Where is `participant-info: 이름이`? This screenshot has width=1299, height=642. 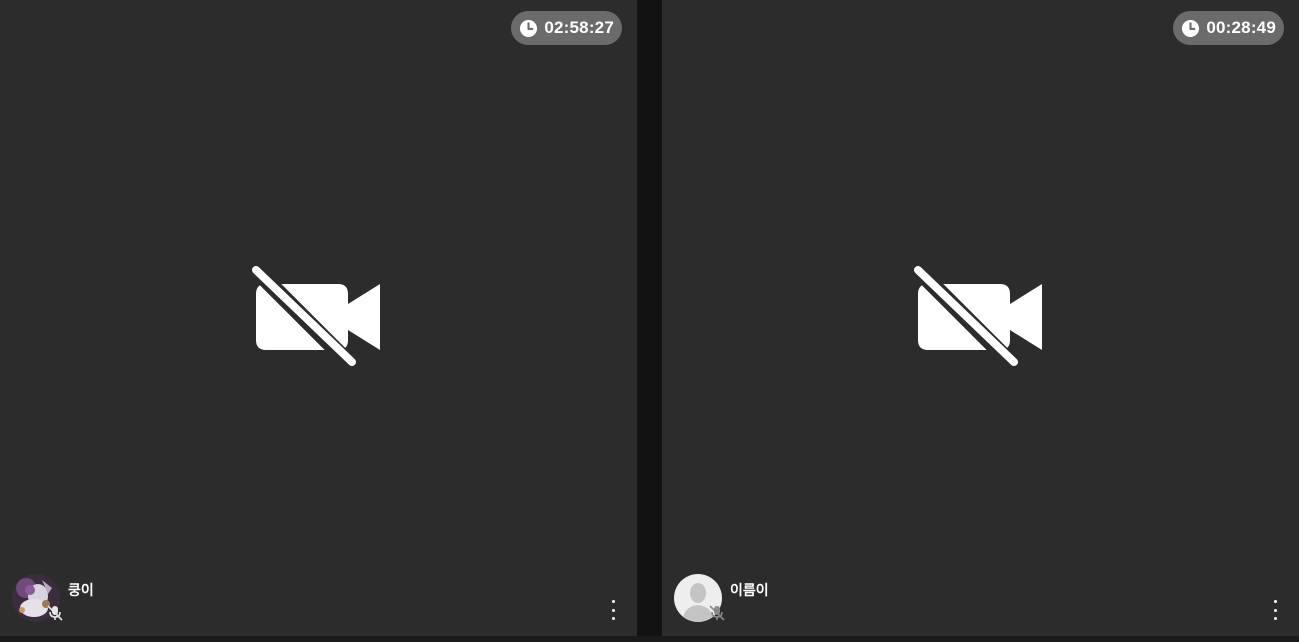
participant-info: 이름이 is located at coordinates (721, 598).